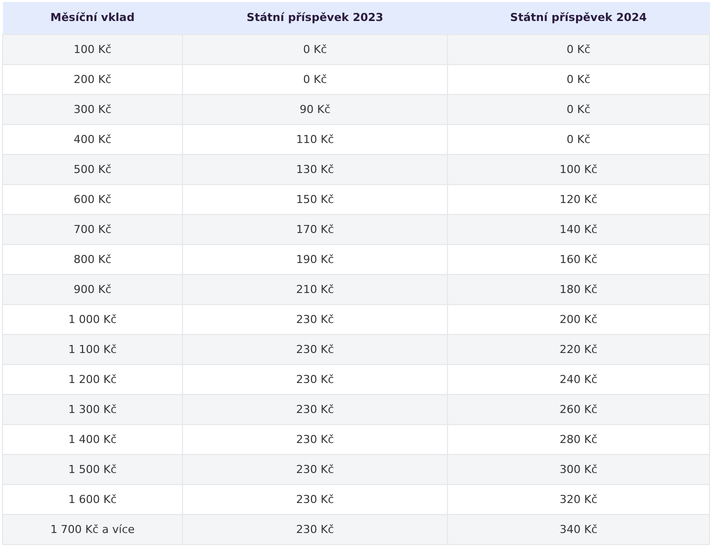  Describe the element at coordinates (579, 289) in the screenshot. I see `table-cell: 180 Kč` at that location.